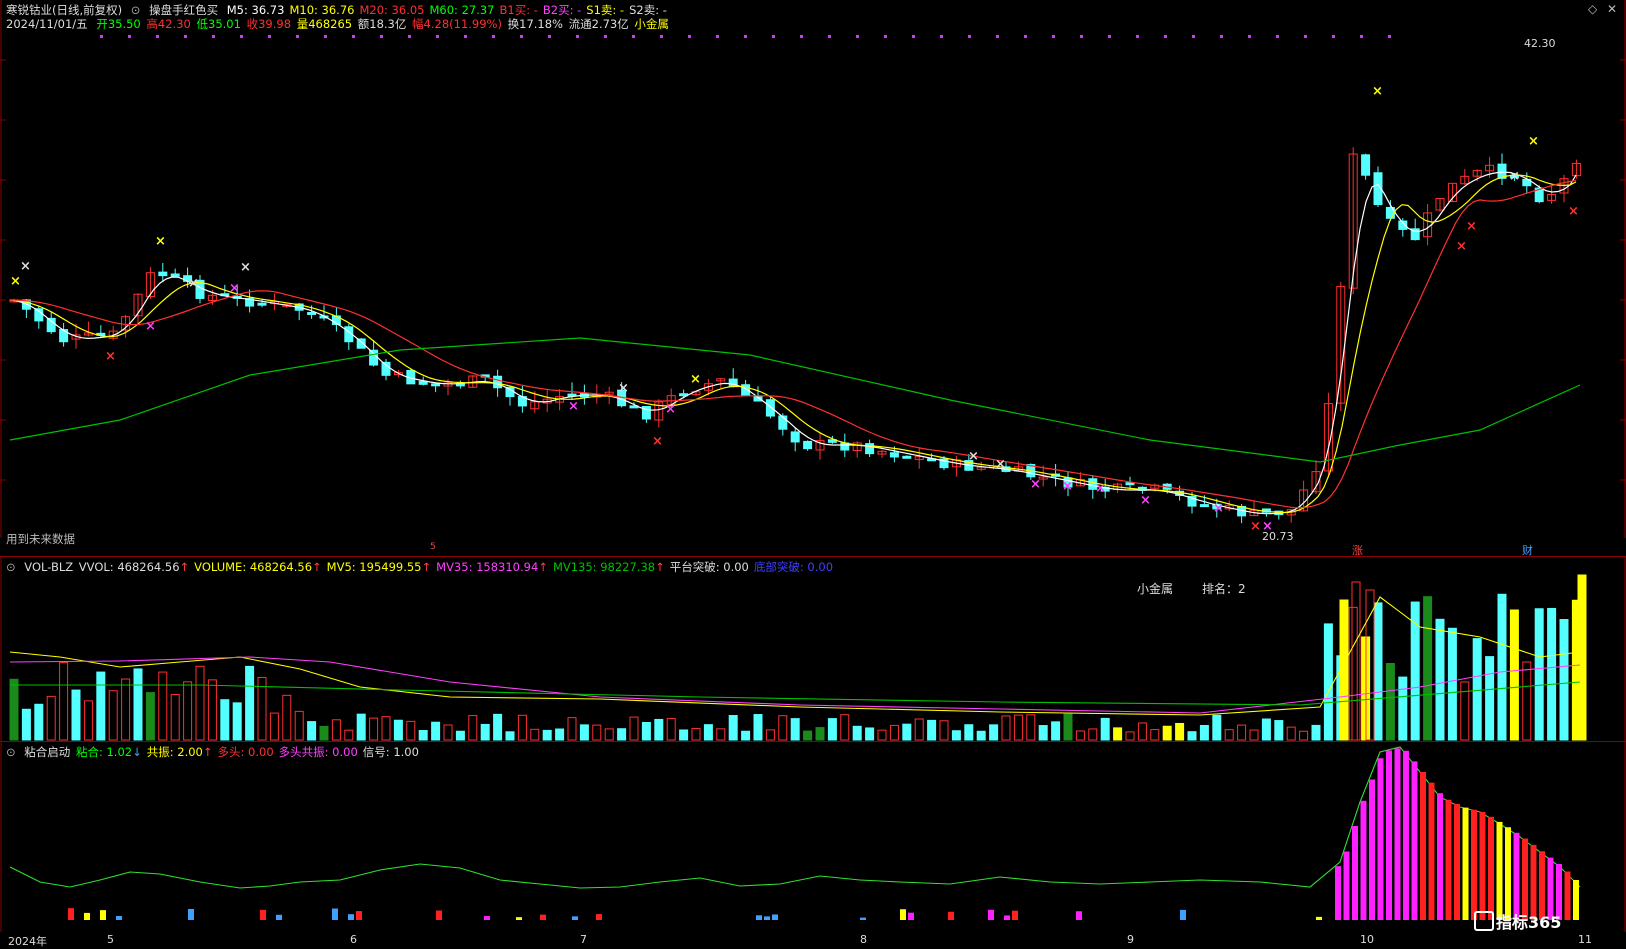 This screenshot has width=1626, height=949. Describe the element at coordinates (813, 940) in the screenshot. I see `date-axis: 2024年 5 6 7 8 9 10 11` at that location.